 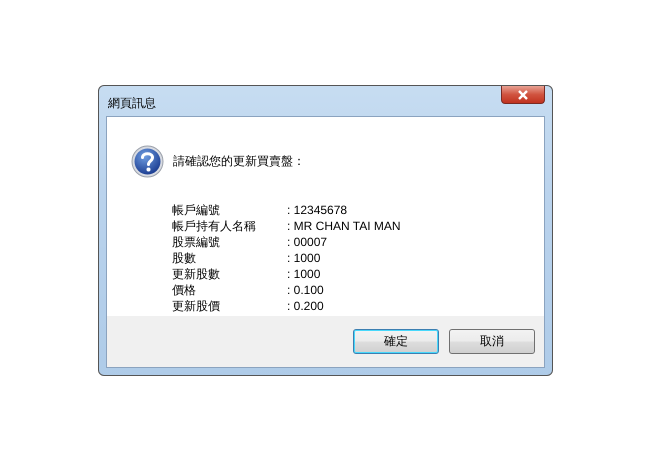 What do you see at coordinates (132, 103) in the screenshot?
I see `window-title: 網頁訊息` at bounding box center [132, 103].